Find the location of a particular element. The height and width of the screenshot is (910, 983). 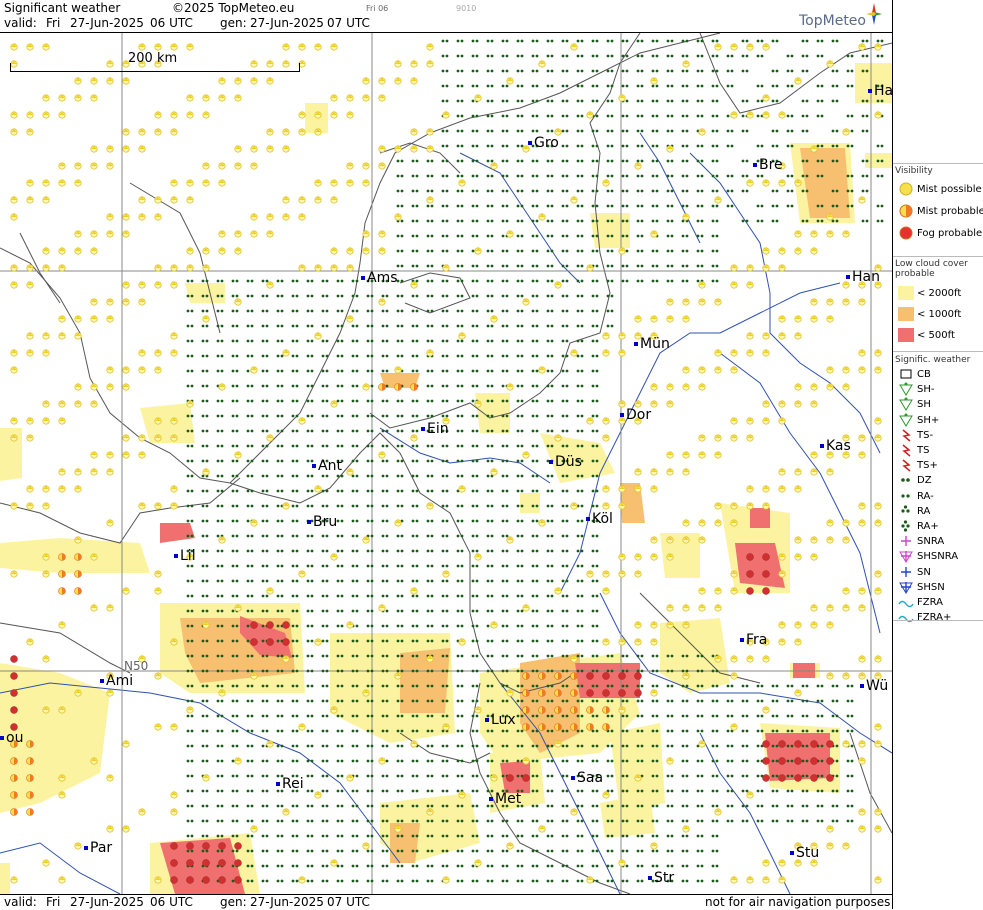

drizzle-icon is located at coordinates (906, 480).